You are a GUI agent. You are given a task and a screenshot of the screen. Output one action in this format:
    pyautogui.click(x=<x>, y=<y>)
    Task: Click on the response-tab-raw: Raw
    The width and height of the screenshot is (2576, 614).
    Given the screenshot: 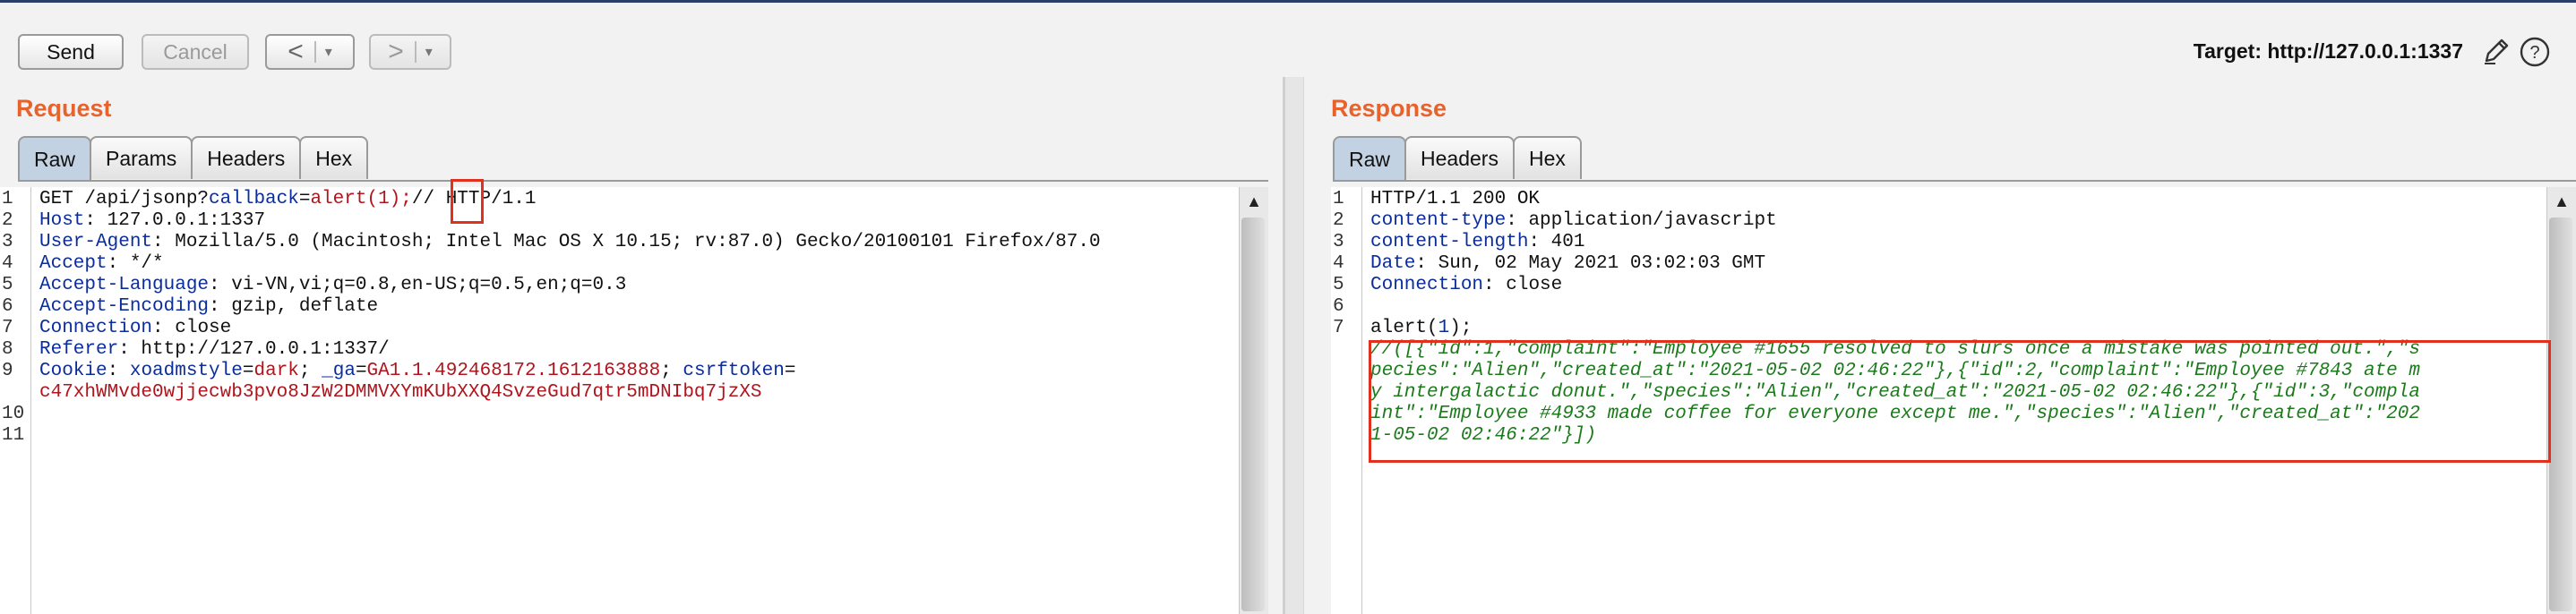 What is the action you would take?
    pyautogui.click(x=1370, y=158)
    